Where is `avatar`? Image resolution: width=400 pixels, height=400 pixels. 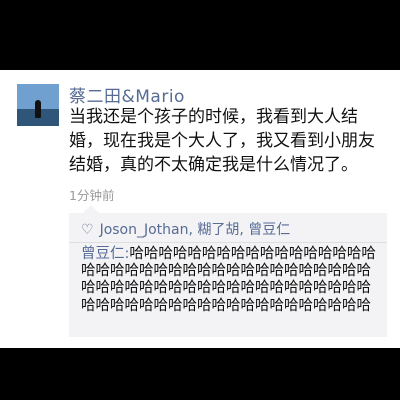 avatar is located at coordinates (38, 105).